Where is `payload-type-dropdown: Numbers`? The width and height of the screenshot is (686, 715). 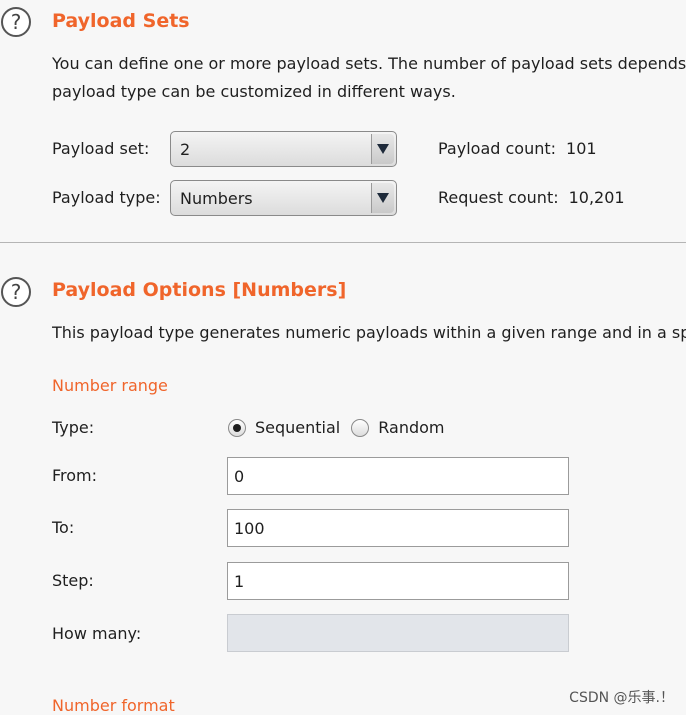 payload-type-dropdown: Numbers is located at coordinates (283, 198).